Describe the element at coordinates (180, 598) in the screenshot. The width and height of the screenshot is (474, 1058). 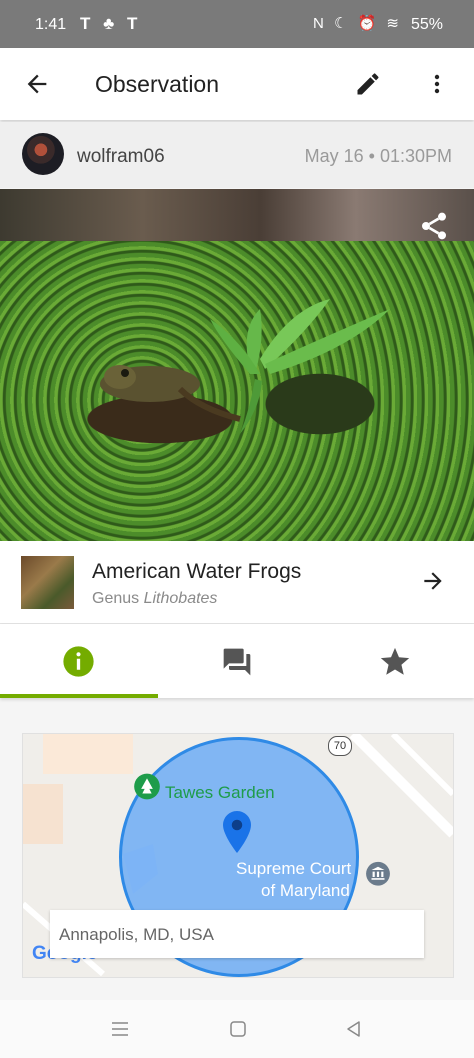
I see `taxon-scientific-name: Lithobates` at that location.